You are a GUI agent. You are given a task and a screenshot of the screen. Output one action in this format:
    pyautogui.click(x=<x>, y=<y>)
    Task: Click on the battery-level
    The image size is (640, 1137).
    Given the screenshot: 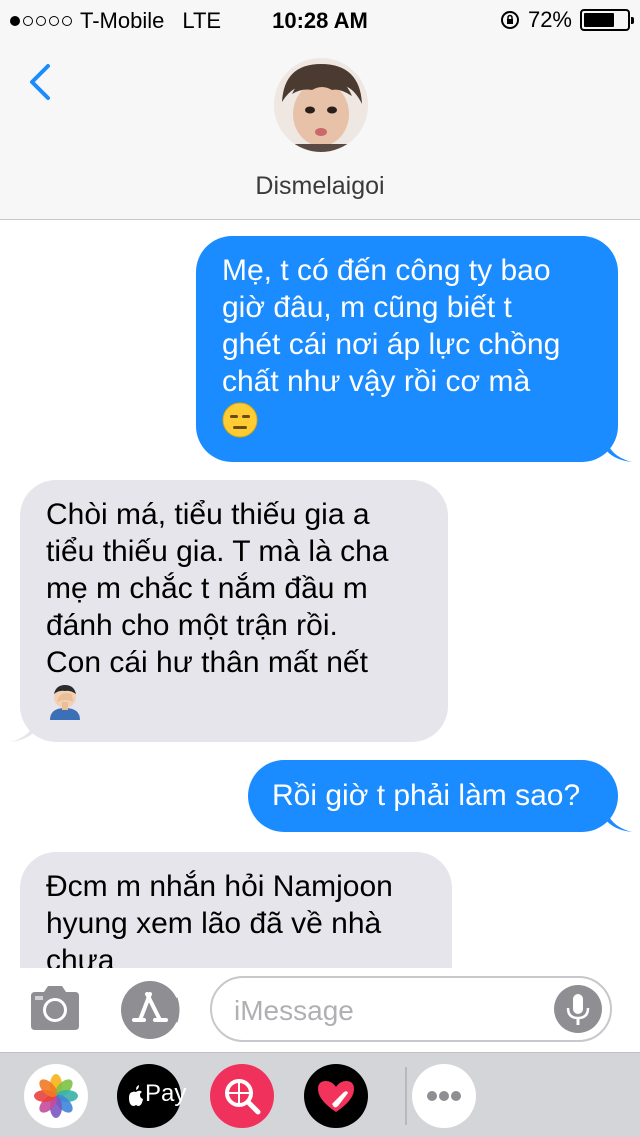 What is the action you would take?
    pyautogui.click(x=599, y=20)
    